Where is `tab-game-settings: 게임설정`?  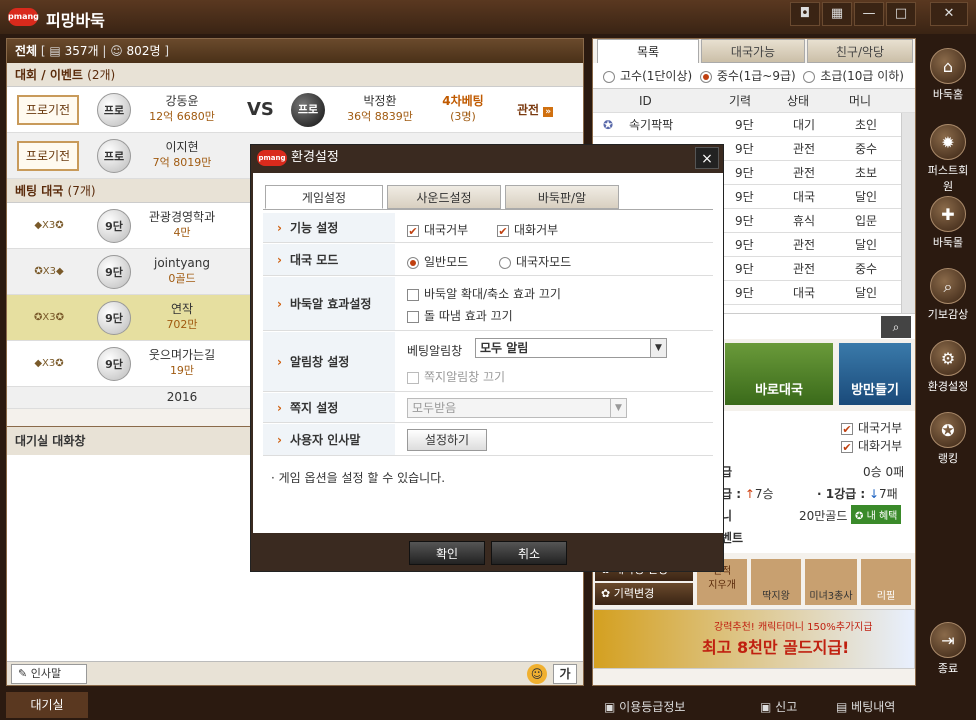
tab-game-settings: 게임설정 is located at coordinates (324, 197).